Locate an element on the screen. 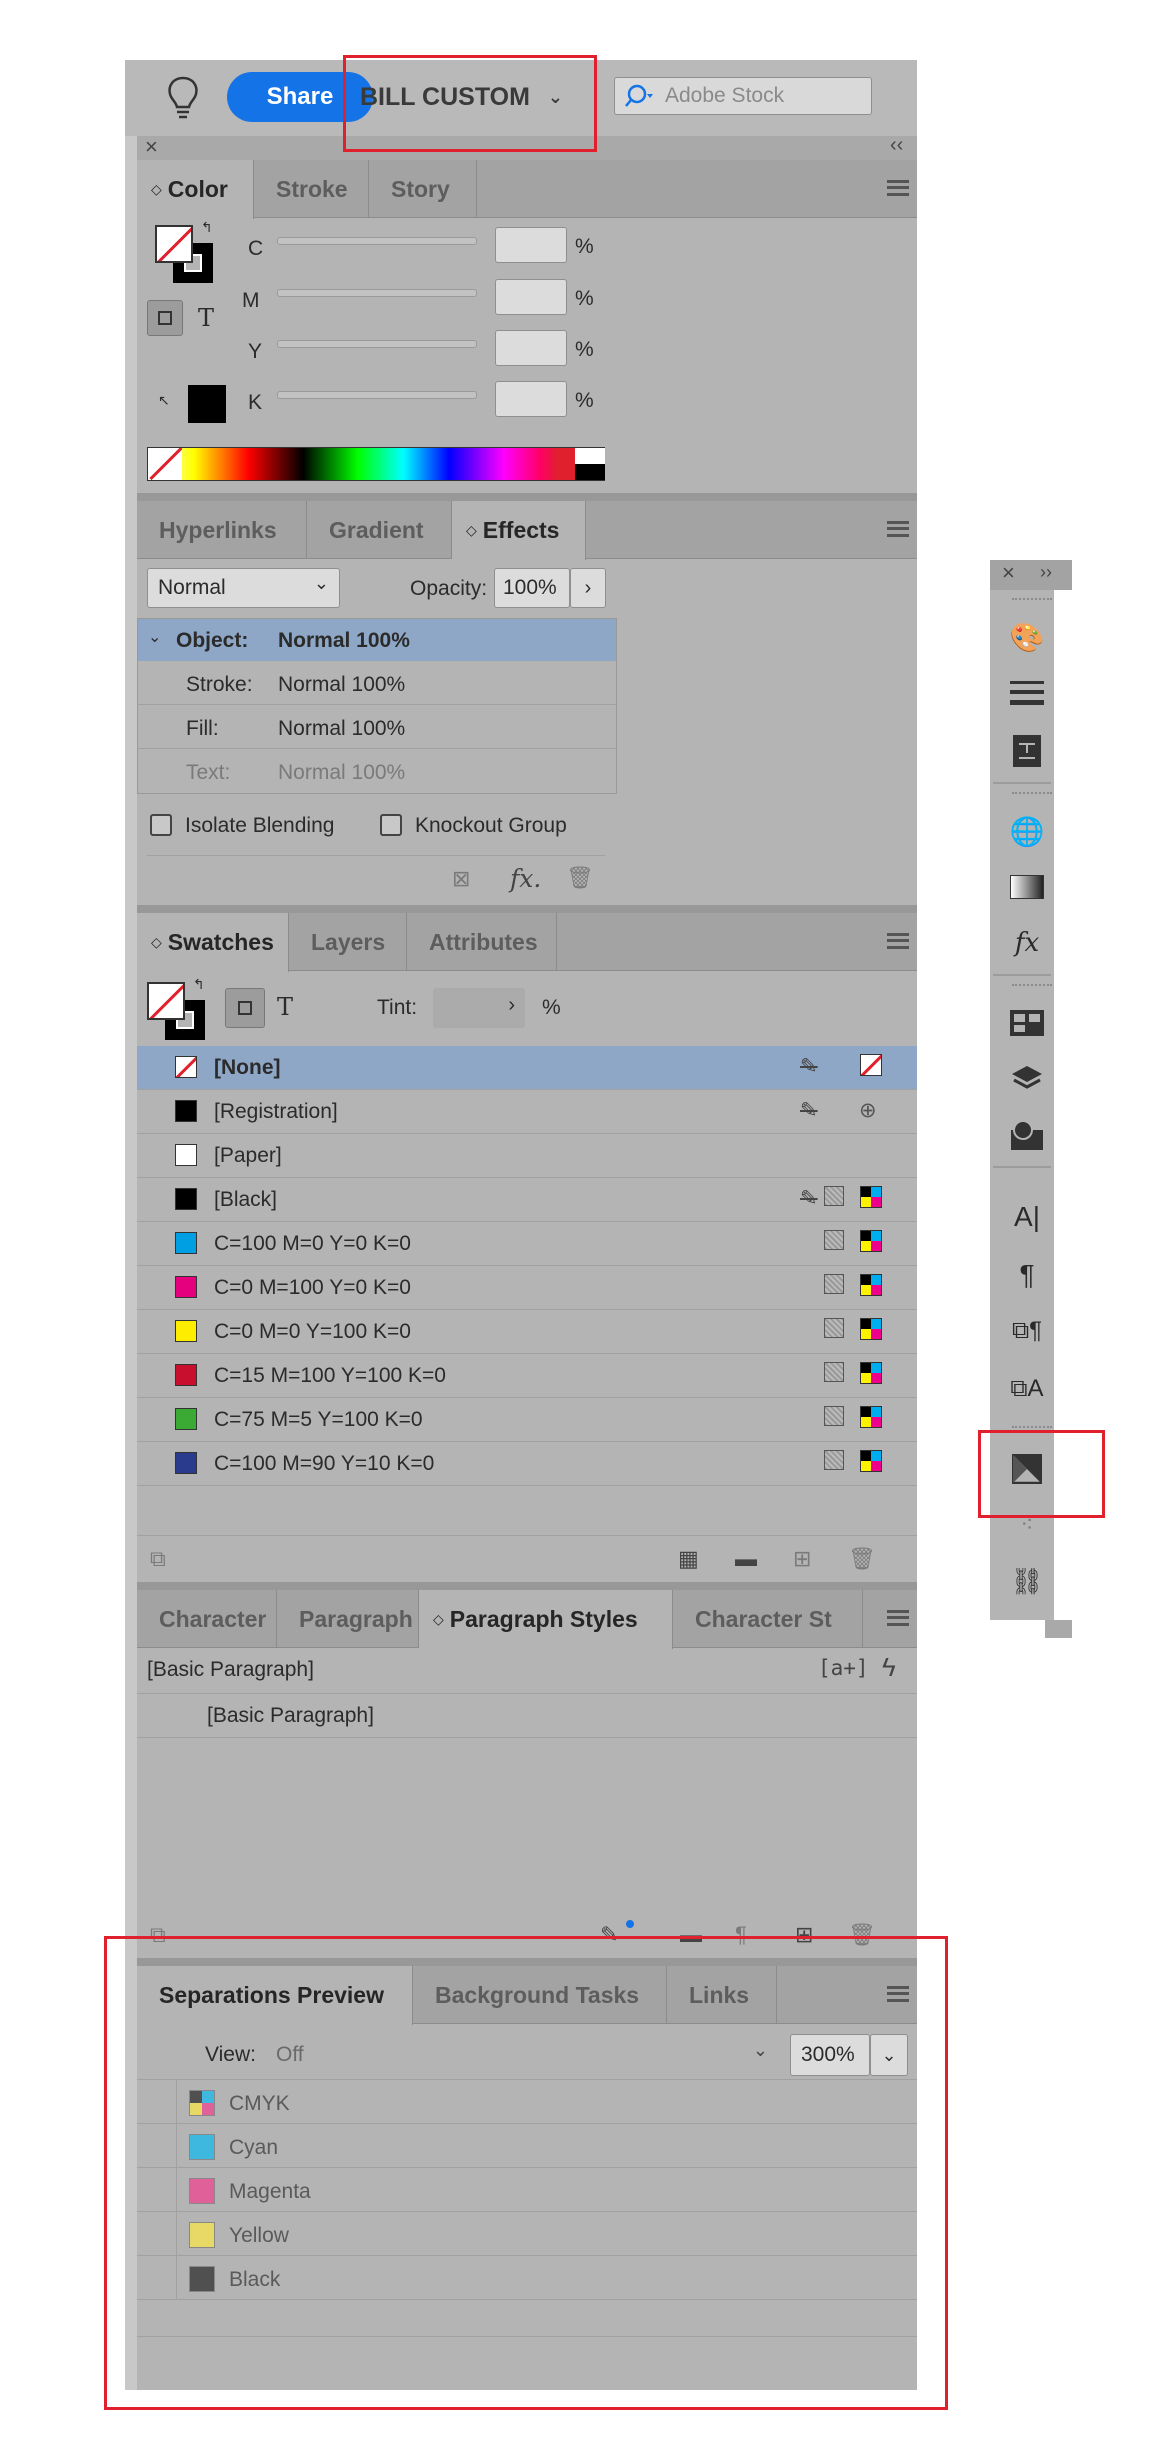  lightning-icon: ϟ is located at coordinates (889, 1667).